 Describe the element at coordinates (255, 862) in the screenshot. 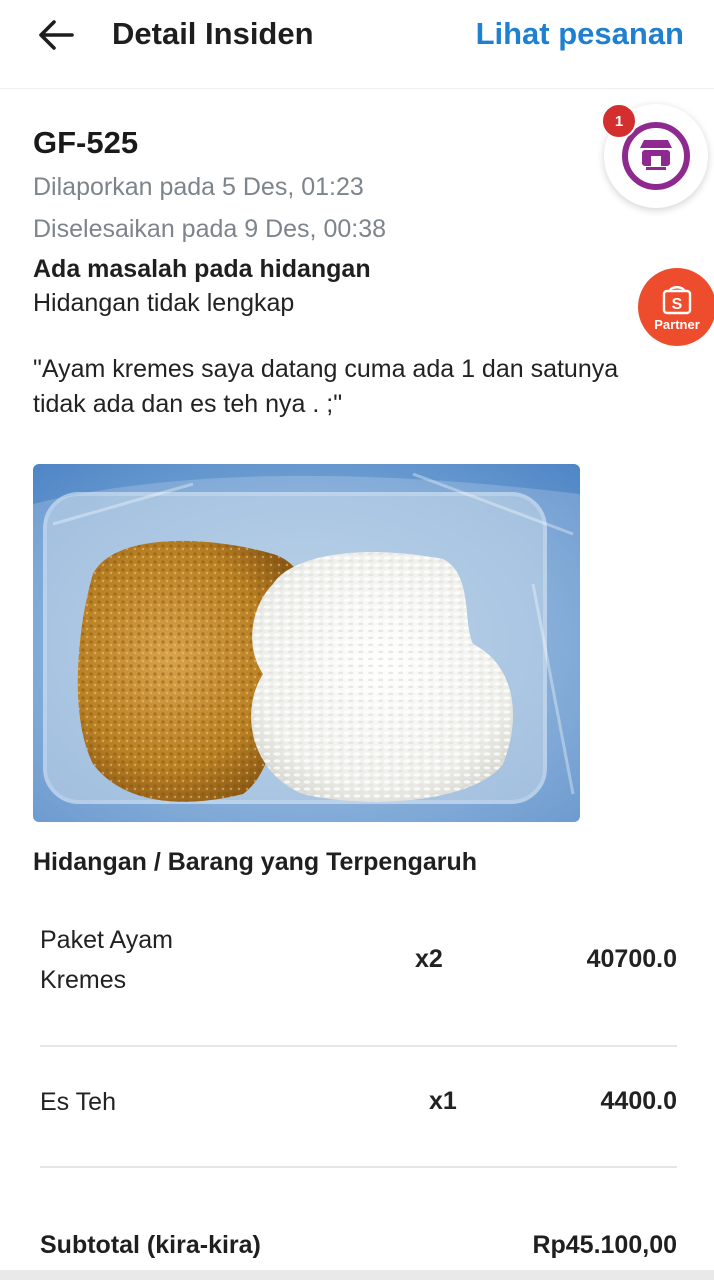

I see `affected-items-title: Hidangan / Barang yang Terpengaruh` at that location.